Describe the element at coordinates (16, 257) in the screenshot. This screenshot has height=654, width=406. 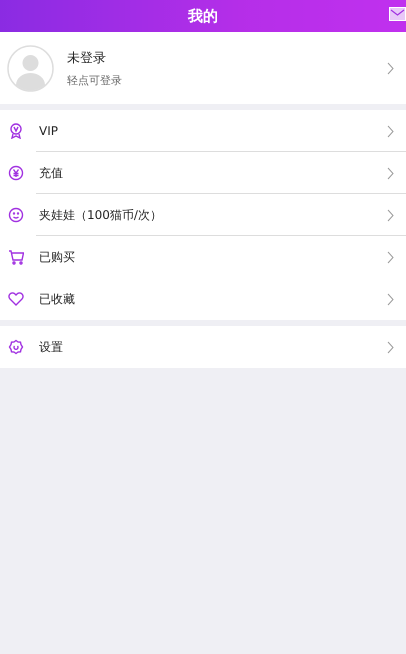
I see `cart-icon` at that location.